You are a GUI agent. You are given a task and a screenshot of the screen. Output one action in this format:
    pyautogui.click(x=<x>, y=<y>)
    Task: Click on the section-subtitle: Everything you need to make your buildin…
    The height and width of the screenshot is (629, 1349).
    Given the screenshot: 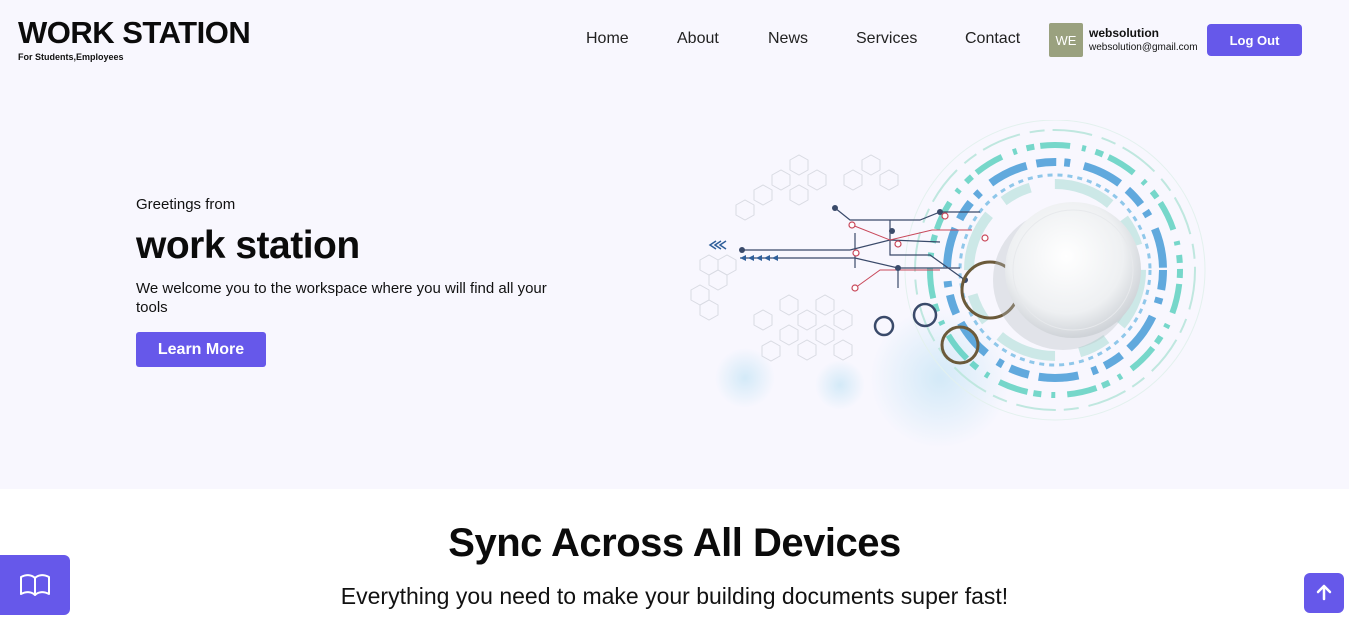 What is the action you would take?
    pyautogui.click(x=674, y=596)
    